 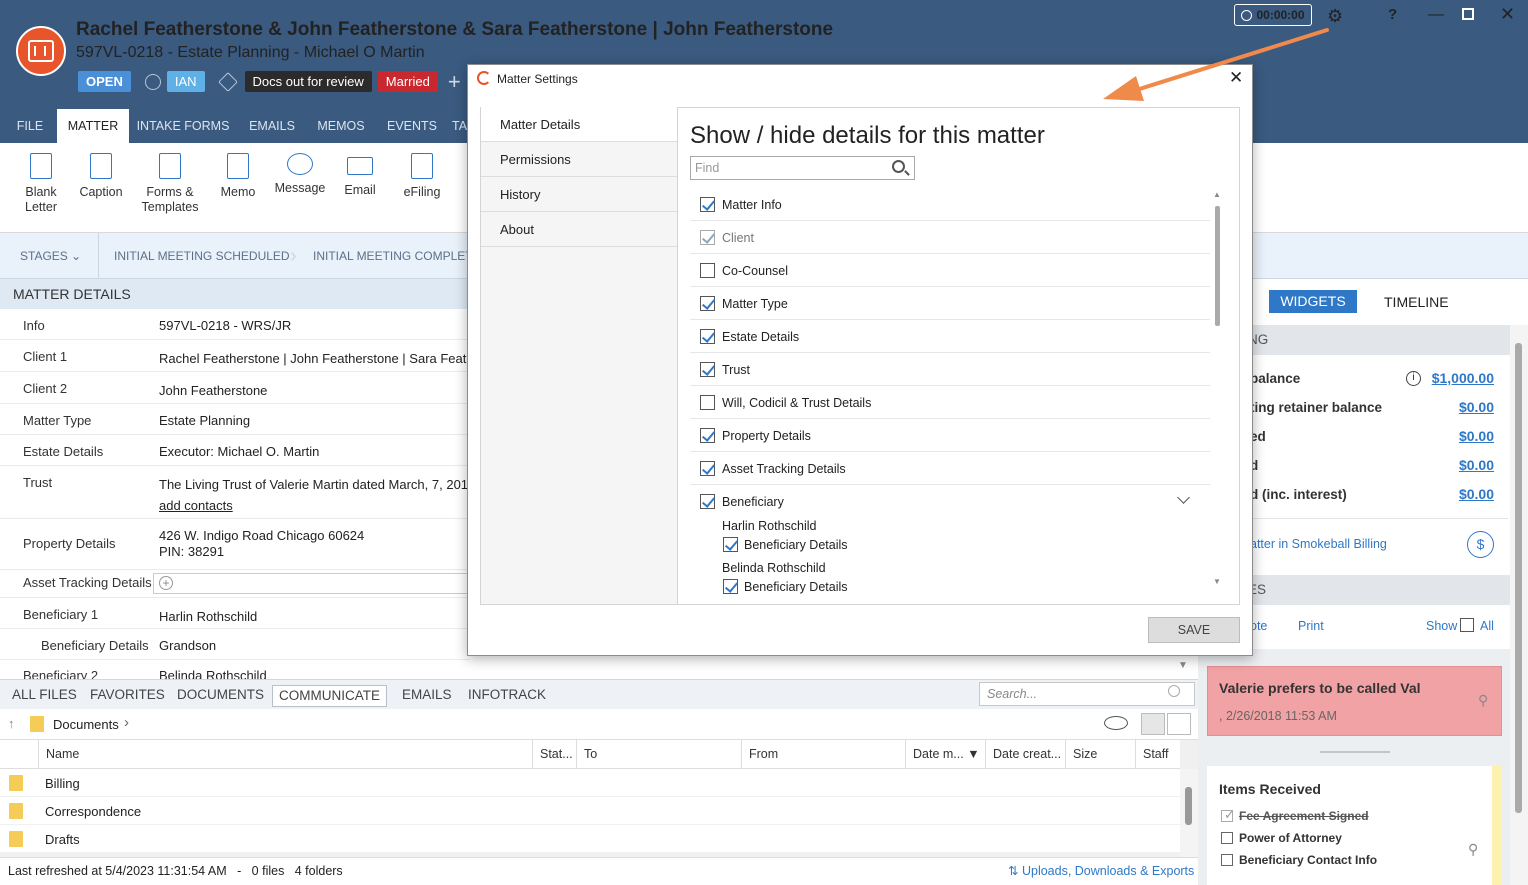 What do you see at coordinates (50, 256) in the screenshot?
I see `stages-dropdown: STAGES ⌄` at bounding box center [50, 256].